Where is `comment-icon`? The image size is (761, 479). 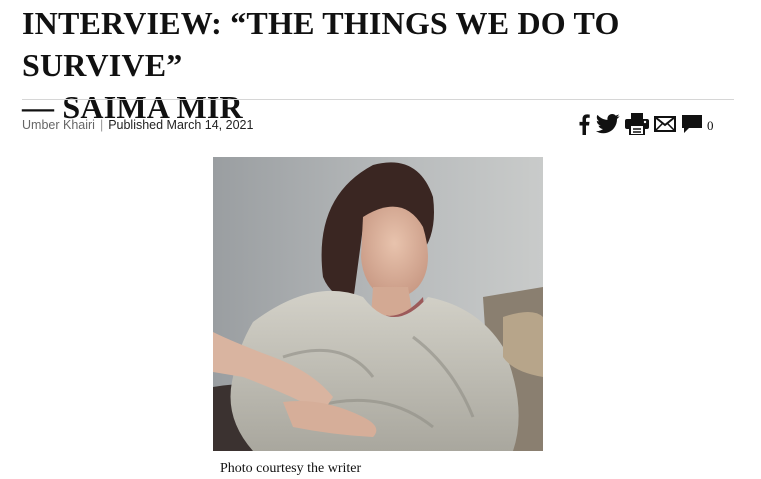
comment-icon is located at coordinates (692, 124).